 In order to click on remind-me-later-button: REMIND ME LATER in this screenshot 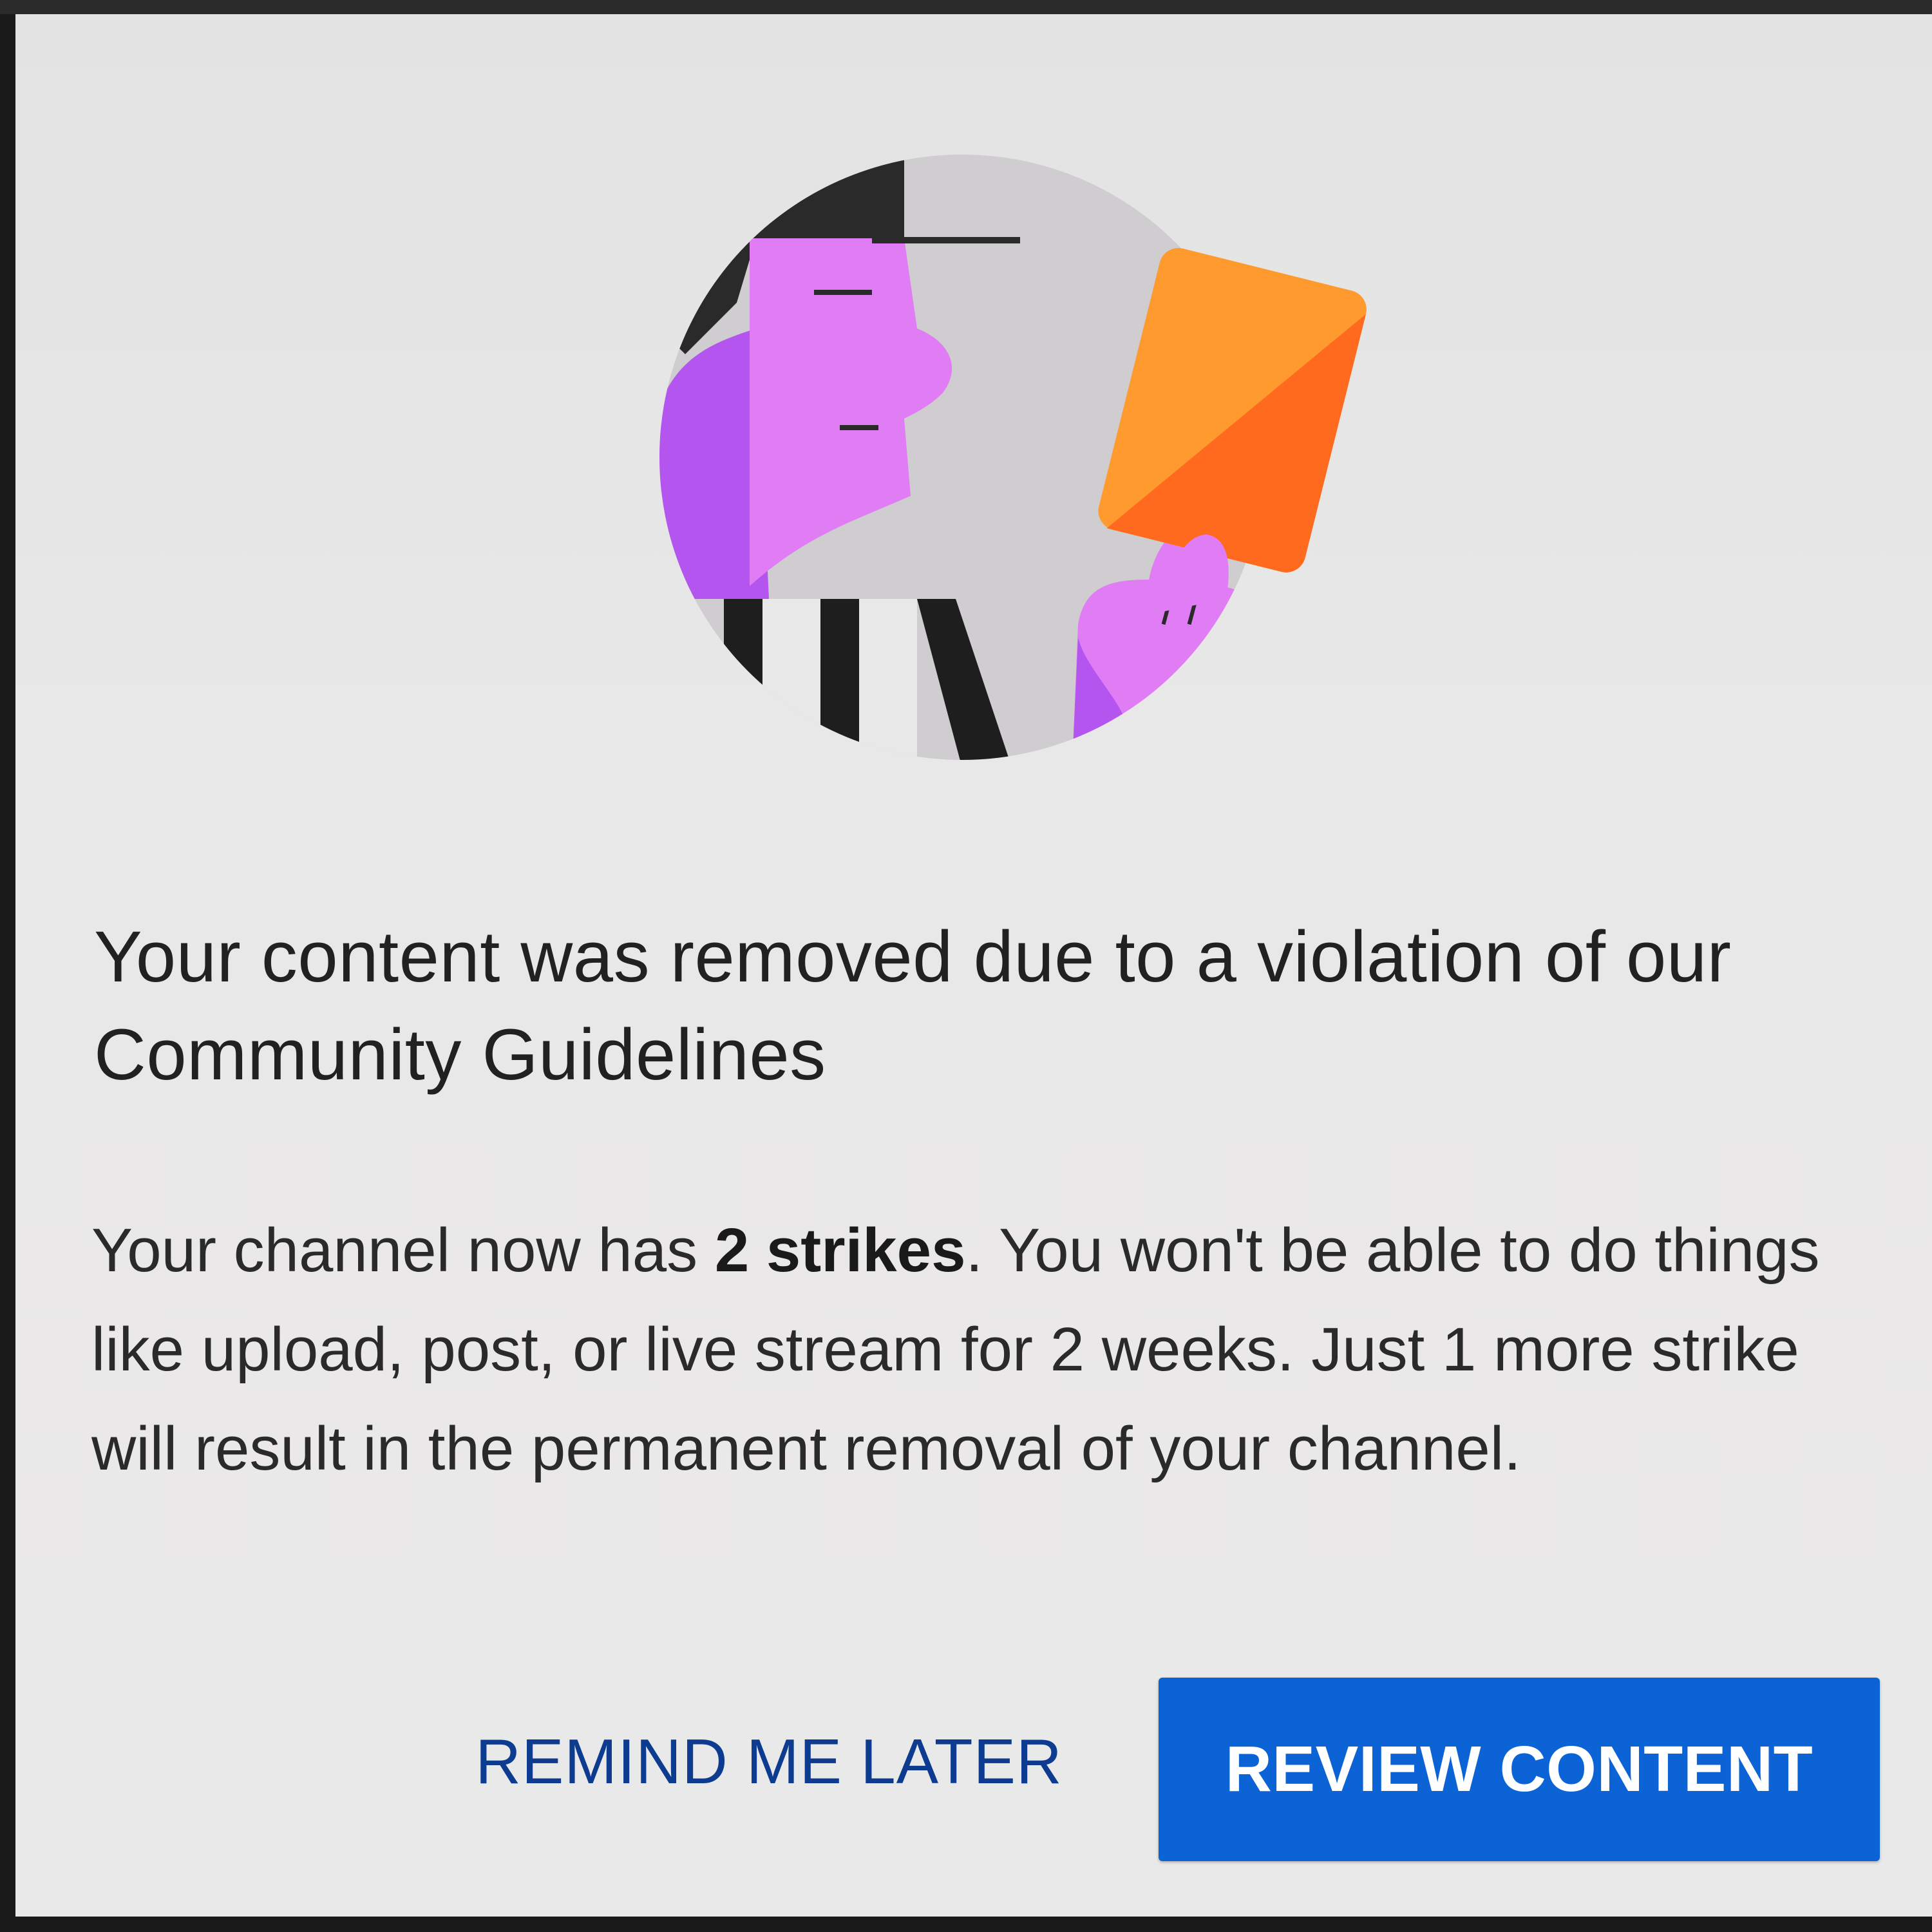, I will do `click(769, 1762)`.